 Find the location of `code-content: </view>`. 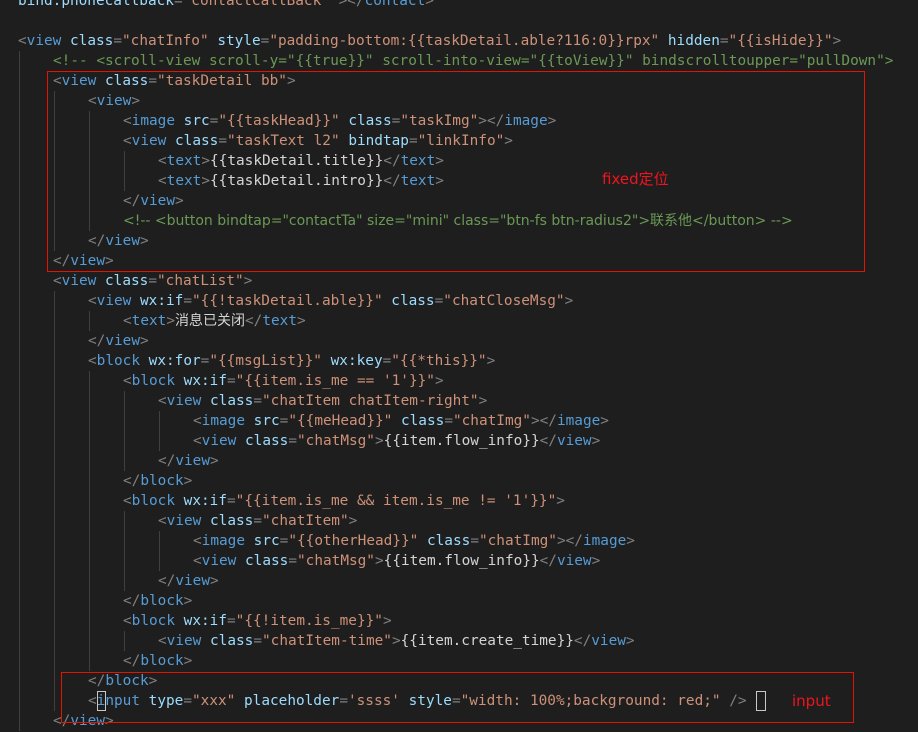

code-content: </view> is located at coordinates (188, 581).